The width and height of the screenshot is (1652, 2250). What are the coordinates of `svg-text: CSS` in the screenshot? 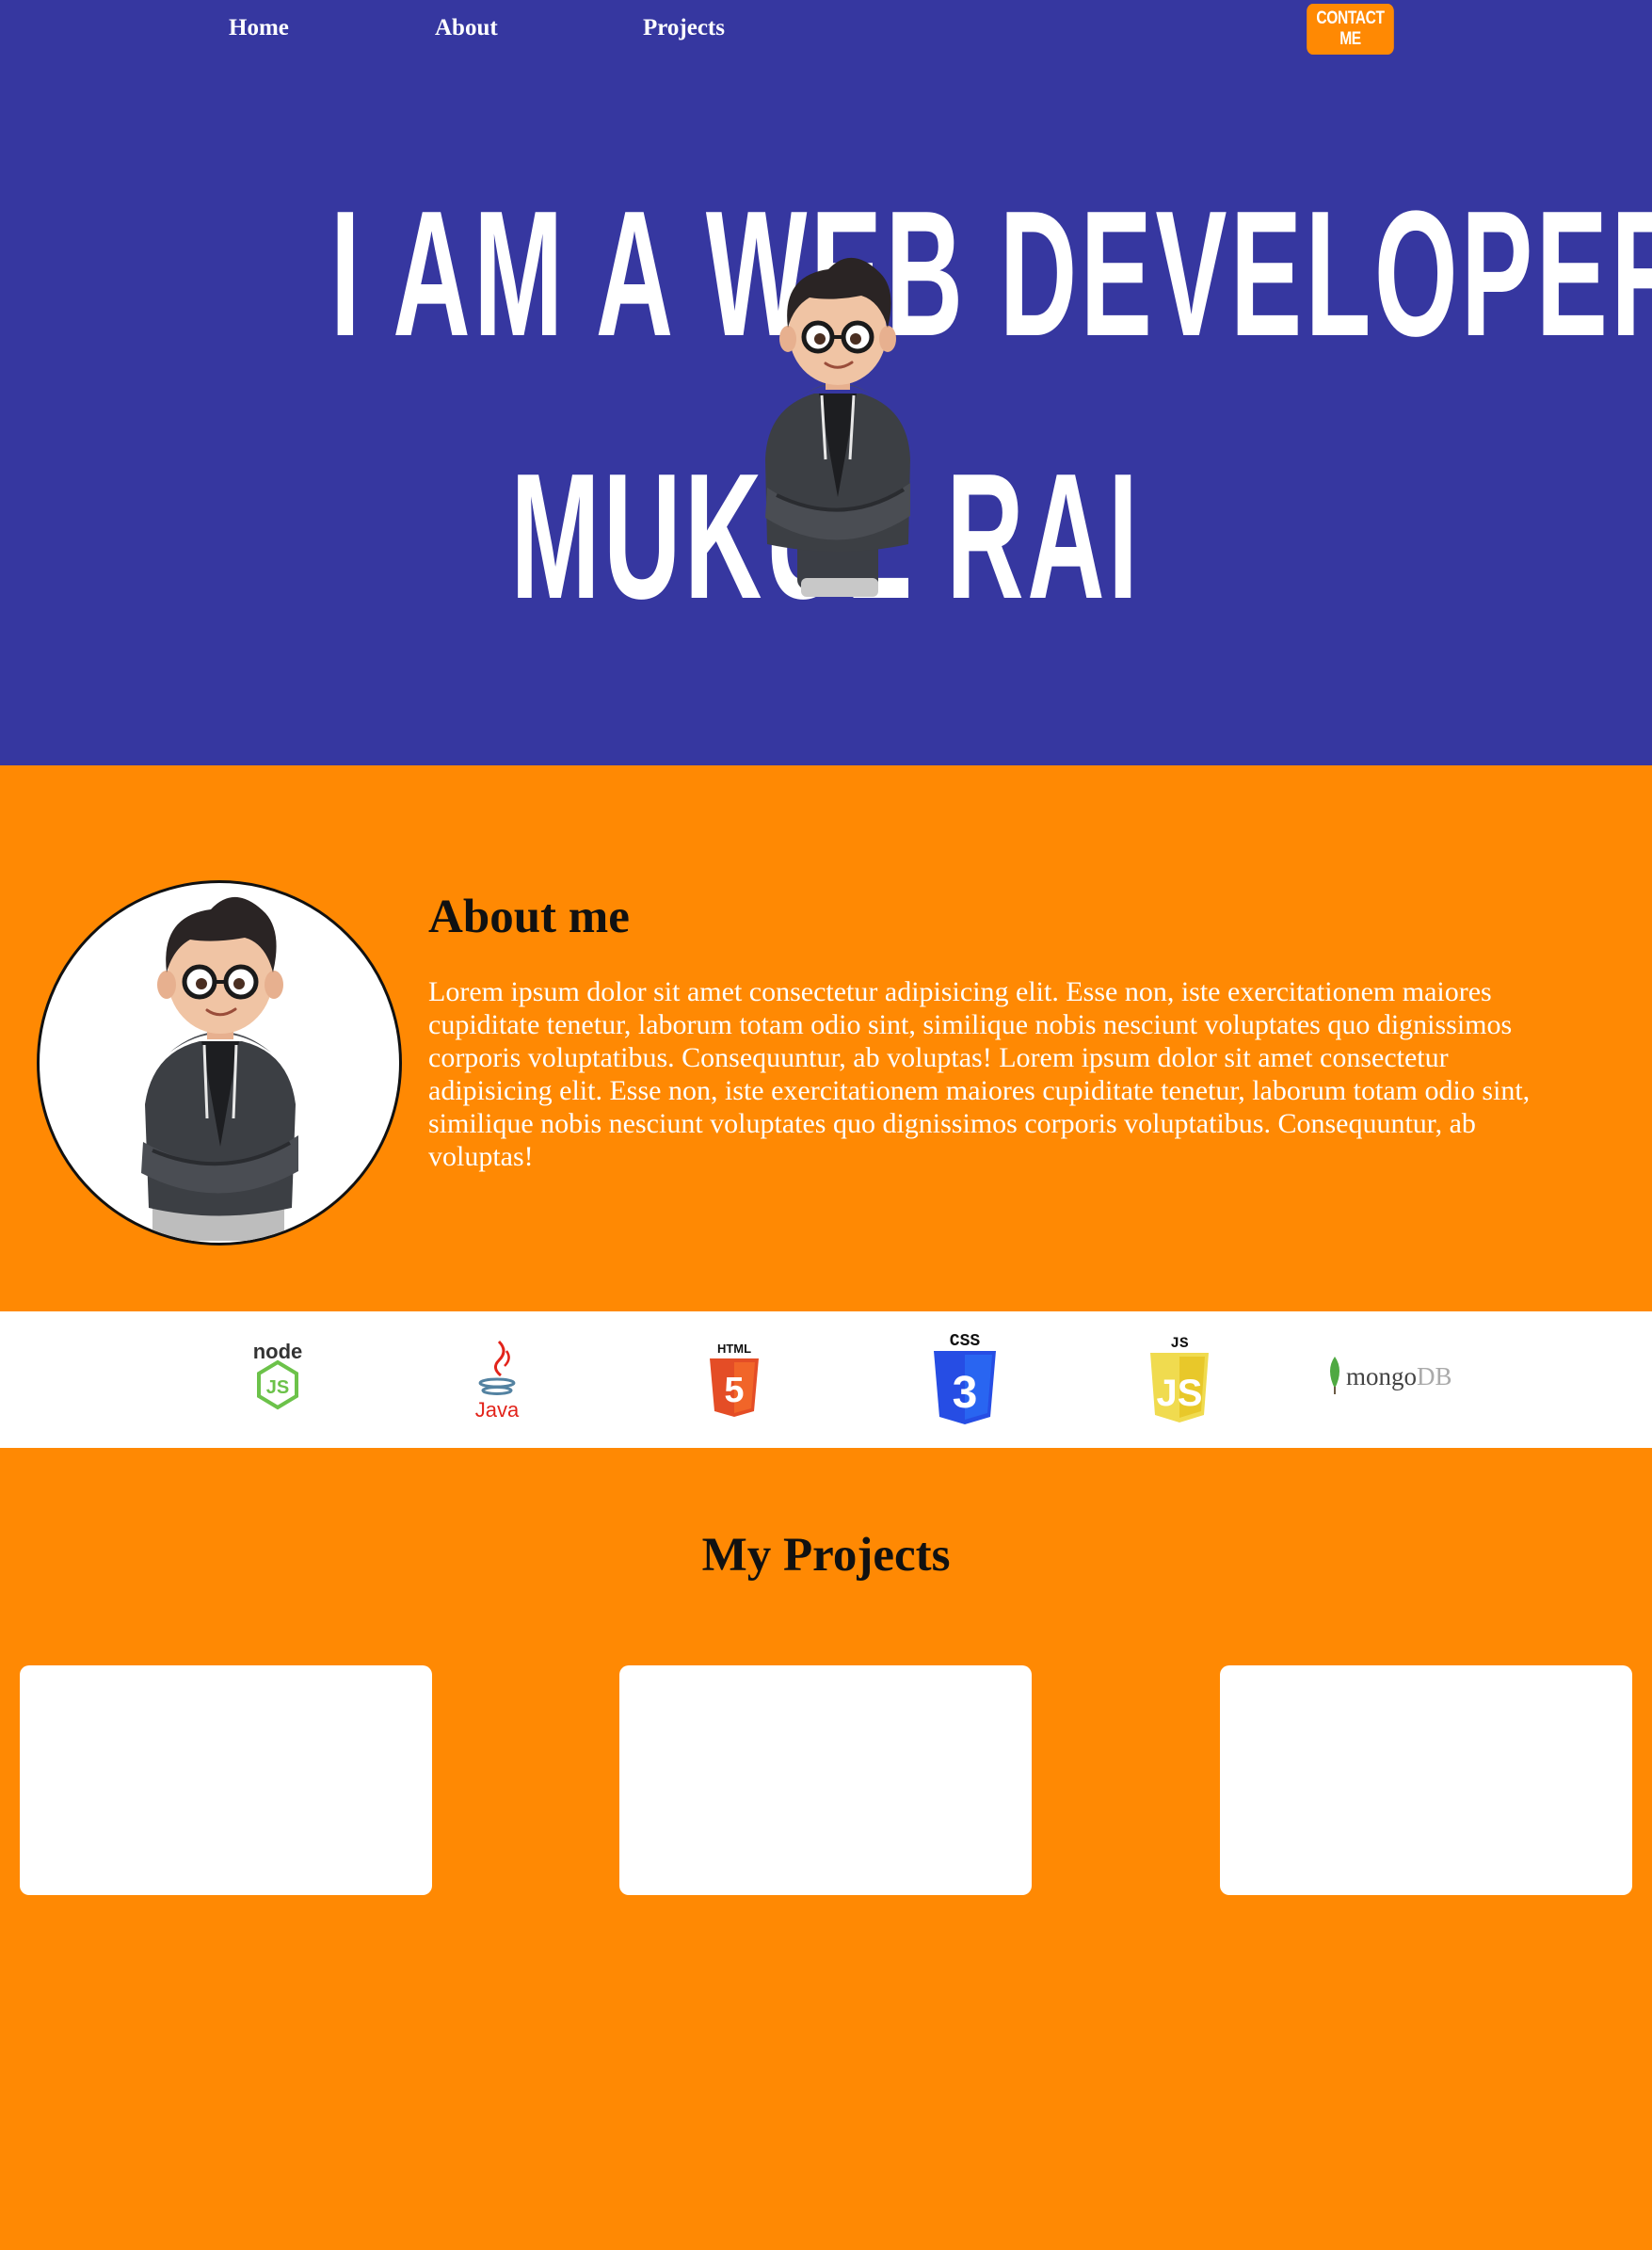 It's located at (965, 1341).